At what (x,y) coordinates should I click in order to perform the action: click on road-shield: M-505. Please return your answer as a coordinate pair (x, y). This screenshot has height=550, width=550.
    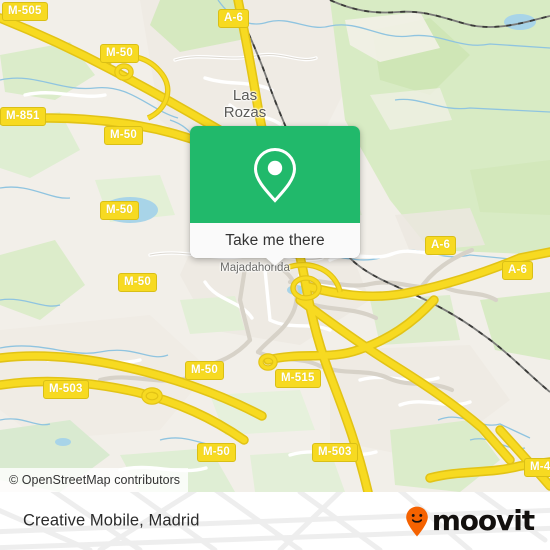
    Looking at the image, I should click on (25, 11).